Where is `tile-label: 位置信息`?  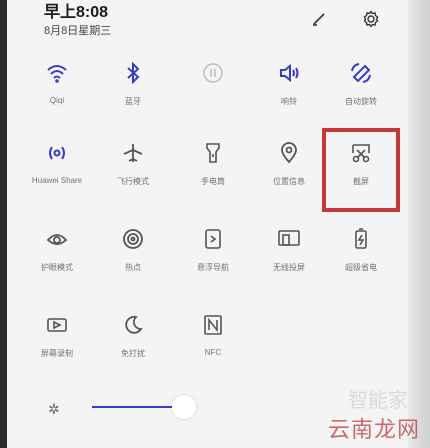
tile-label: 位置信息 is located at coordinates (289, 181).